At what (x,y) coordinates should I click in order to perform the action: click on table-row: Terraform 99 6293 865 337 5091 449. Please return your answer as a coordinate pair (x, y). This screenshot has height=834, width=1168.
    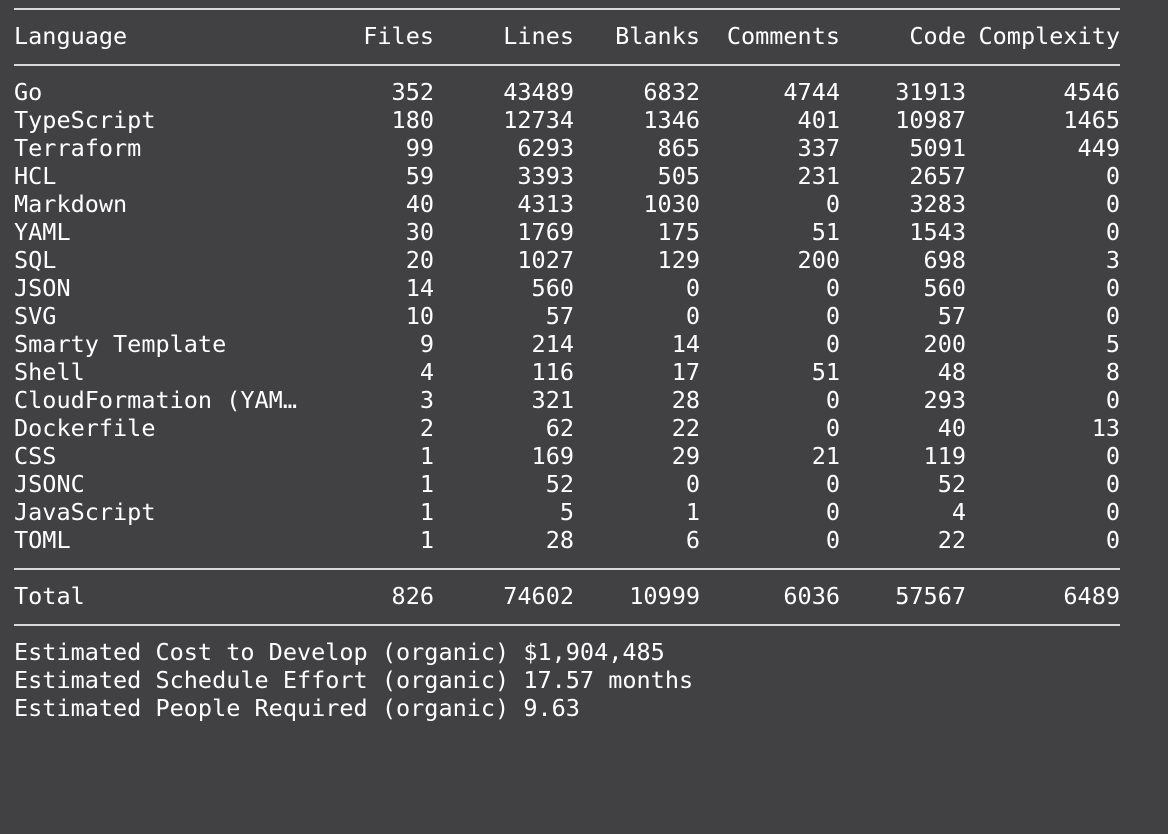
    Looking at the image, I should click on (567, 148).